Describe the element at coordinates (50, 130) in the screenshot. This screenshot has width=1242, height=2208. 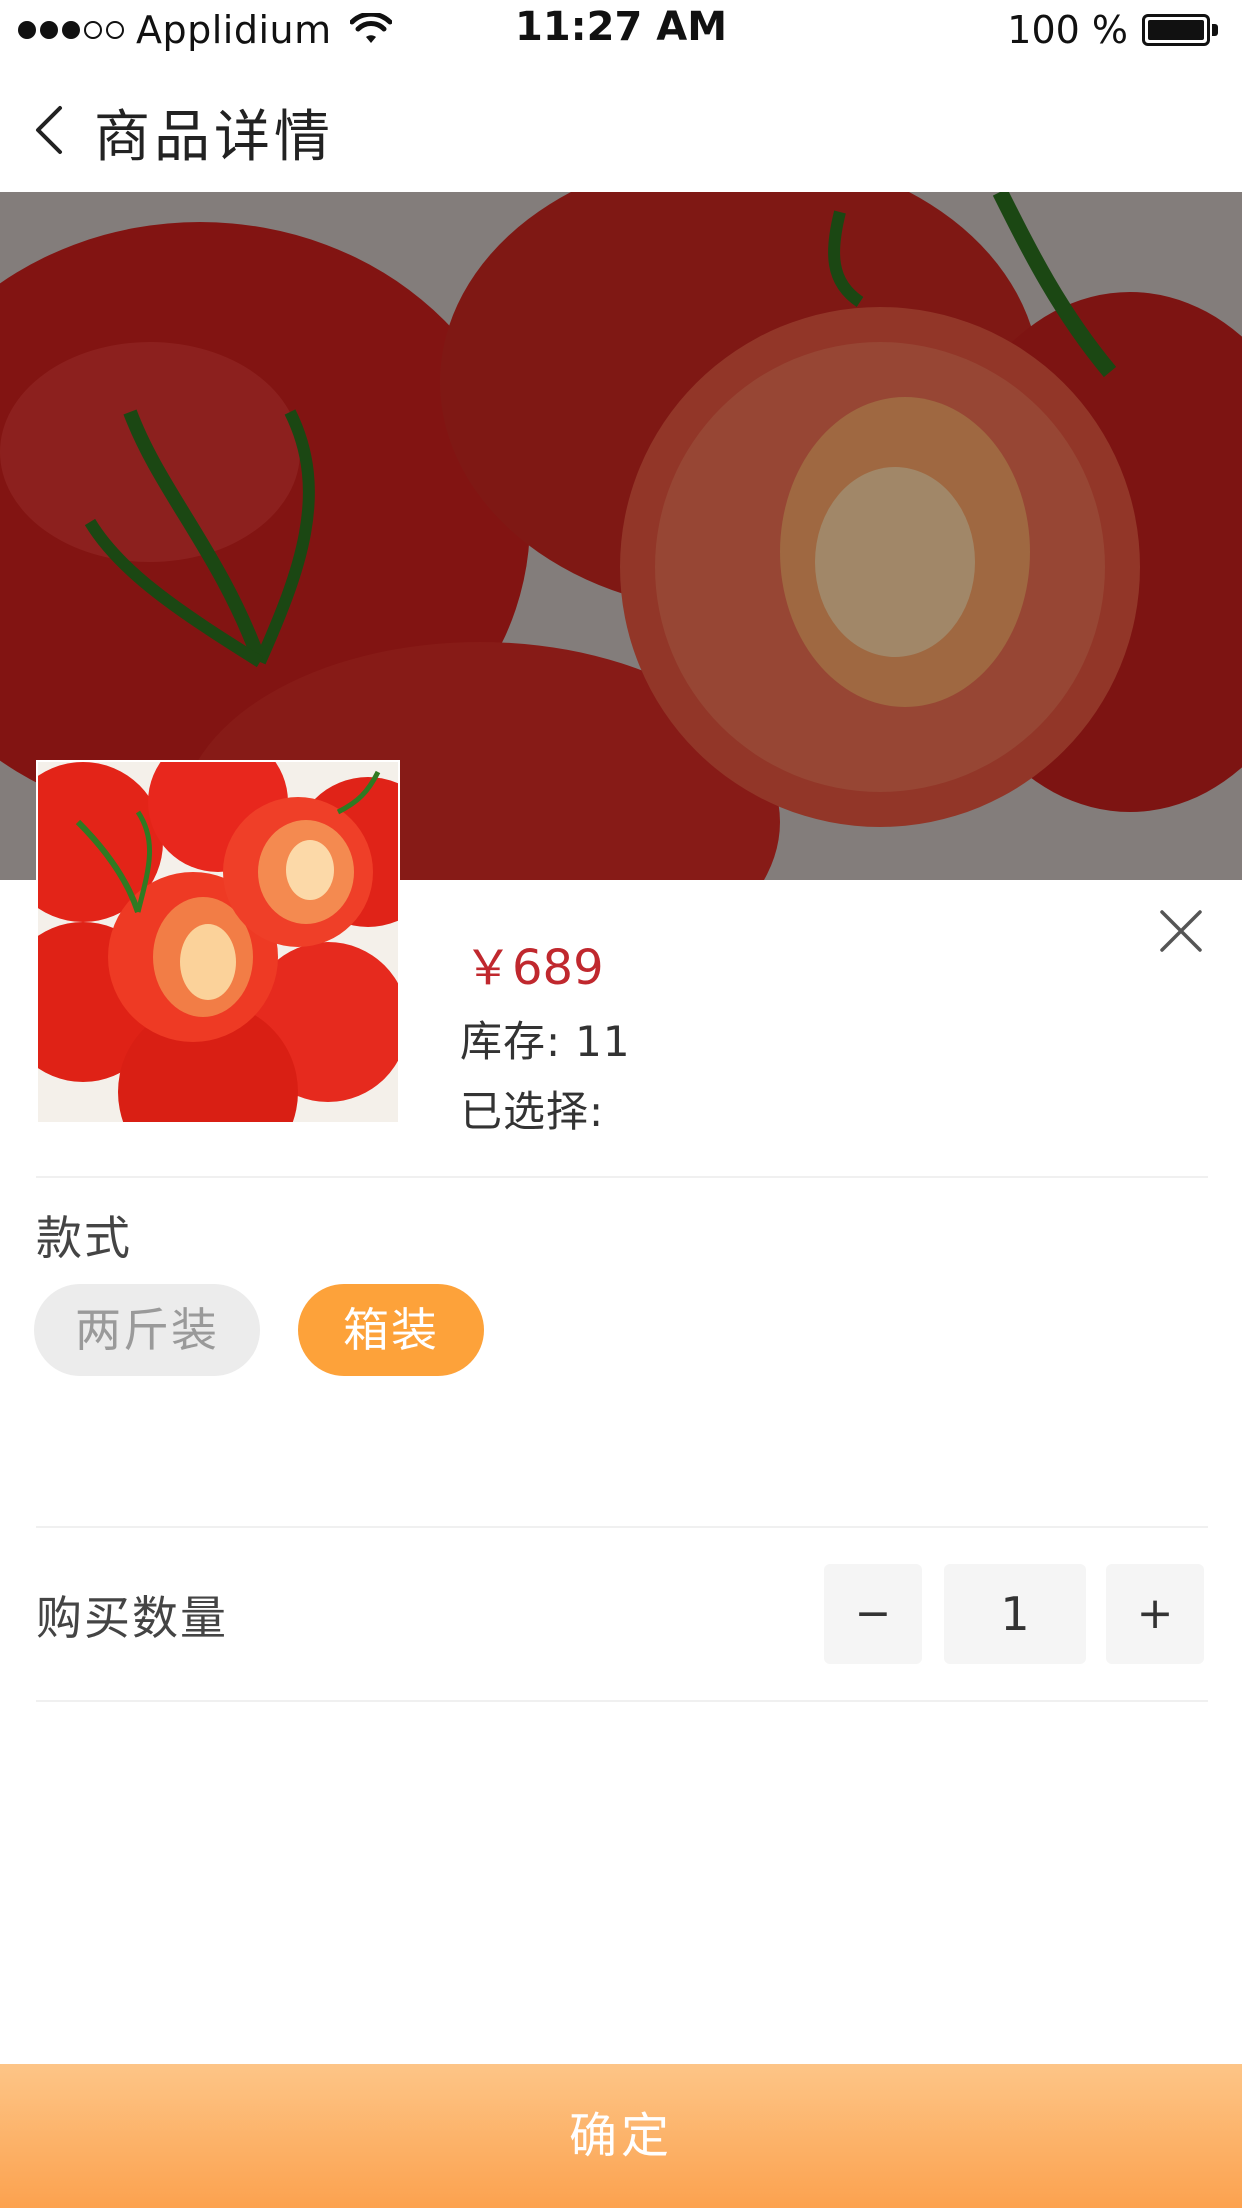
I see `chevron-left-icon` at that location.